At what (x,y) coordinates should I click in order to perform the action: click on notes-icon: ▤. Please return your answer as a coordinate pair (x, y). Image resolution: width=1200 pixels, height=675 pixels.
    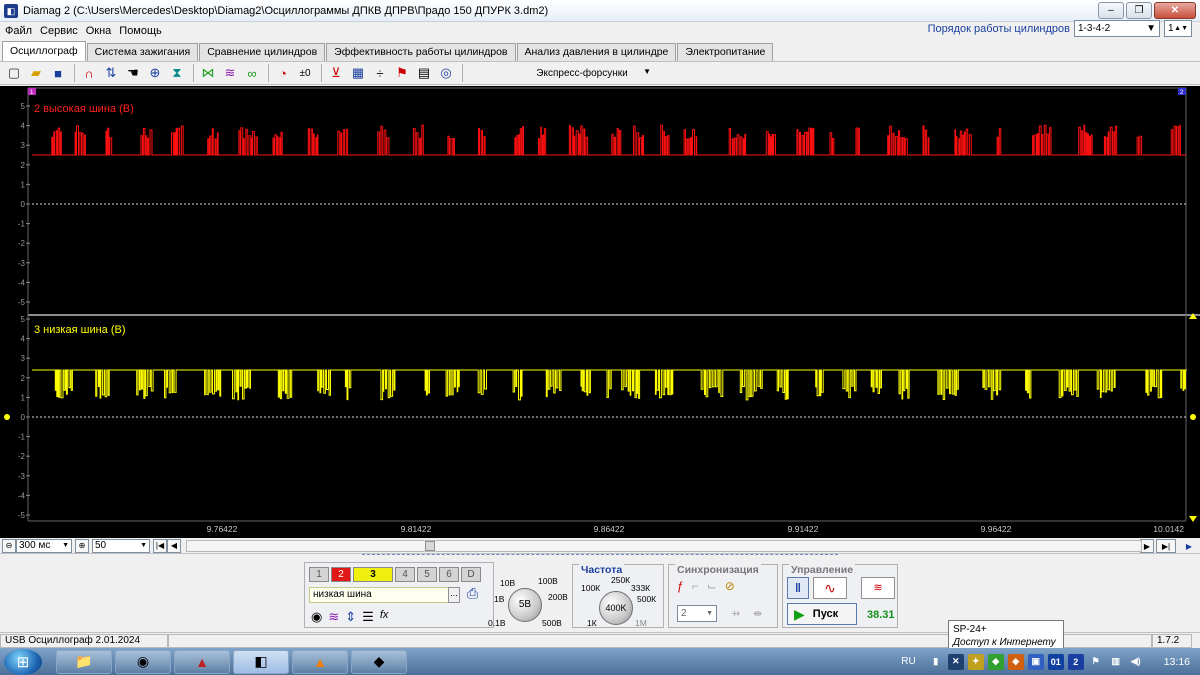
    Looking at the image, I should click on (424, 73).